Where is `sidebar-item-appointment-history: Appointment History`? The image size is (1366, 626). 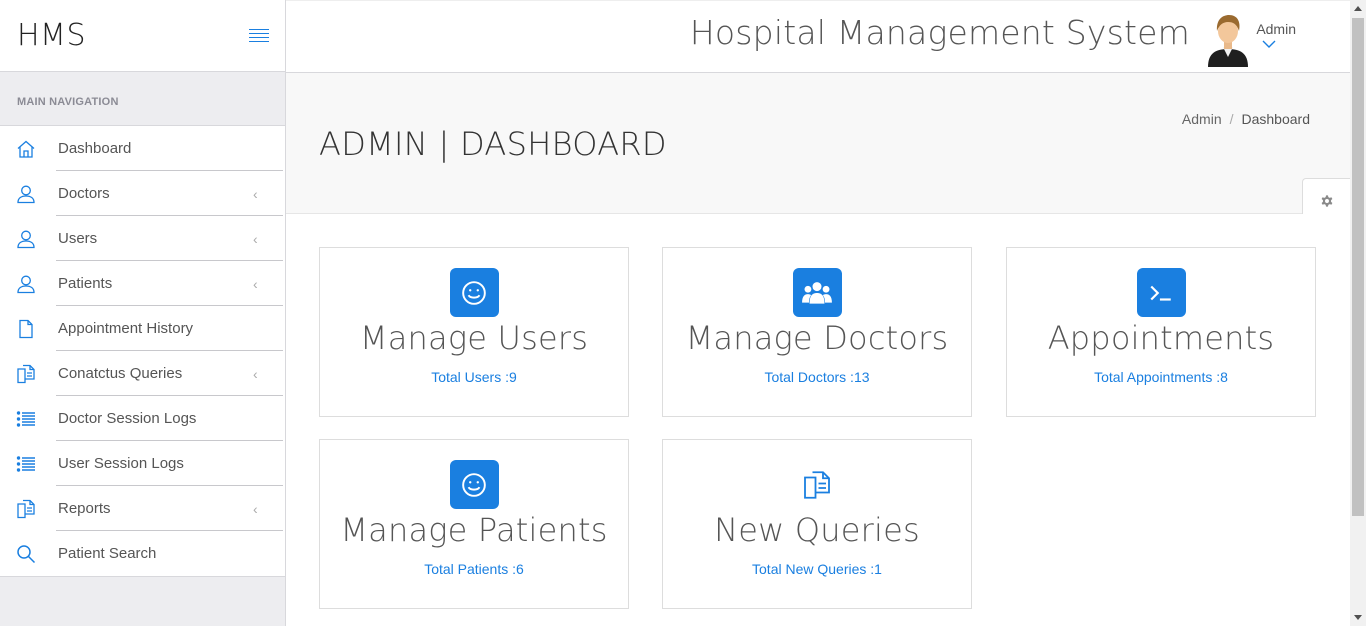 sidebar-item-appointment-history: Appointment History is located at coordinates (142, 328).